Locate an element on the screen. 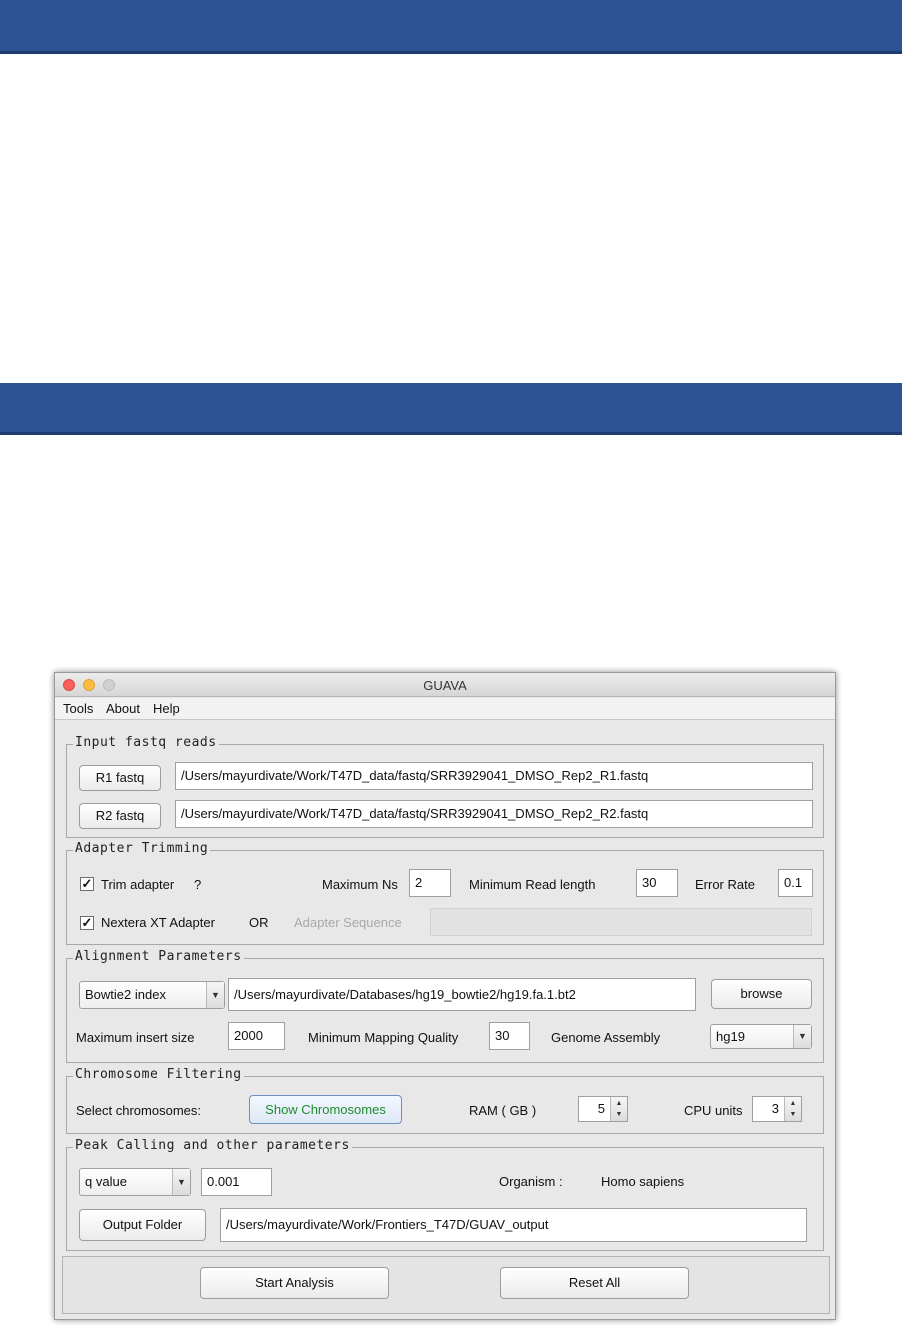 Image resolution: width=902 pixels, height=1335 pixels. cpu-units-value: 3 is located at coordinates (775, 1108).